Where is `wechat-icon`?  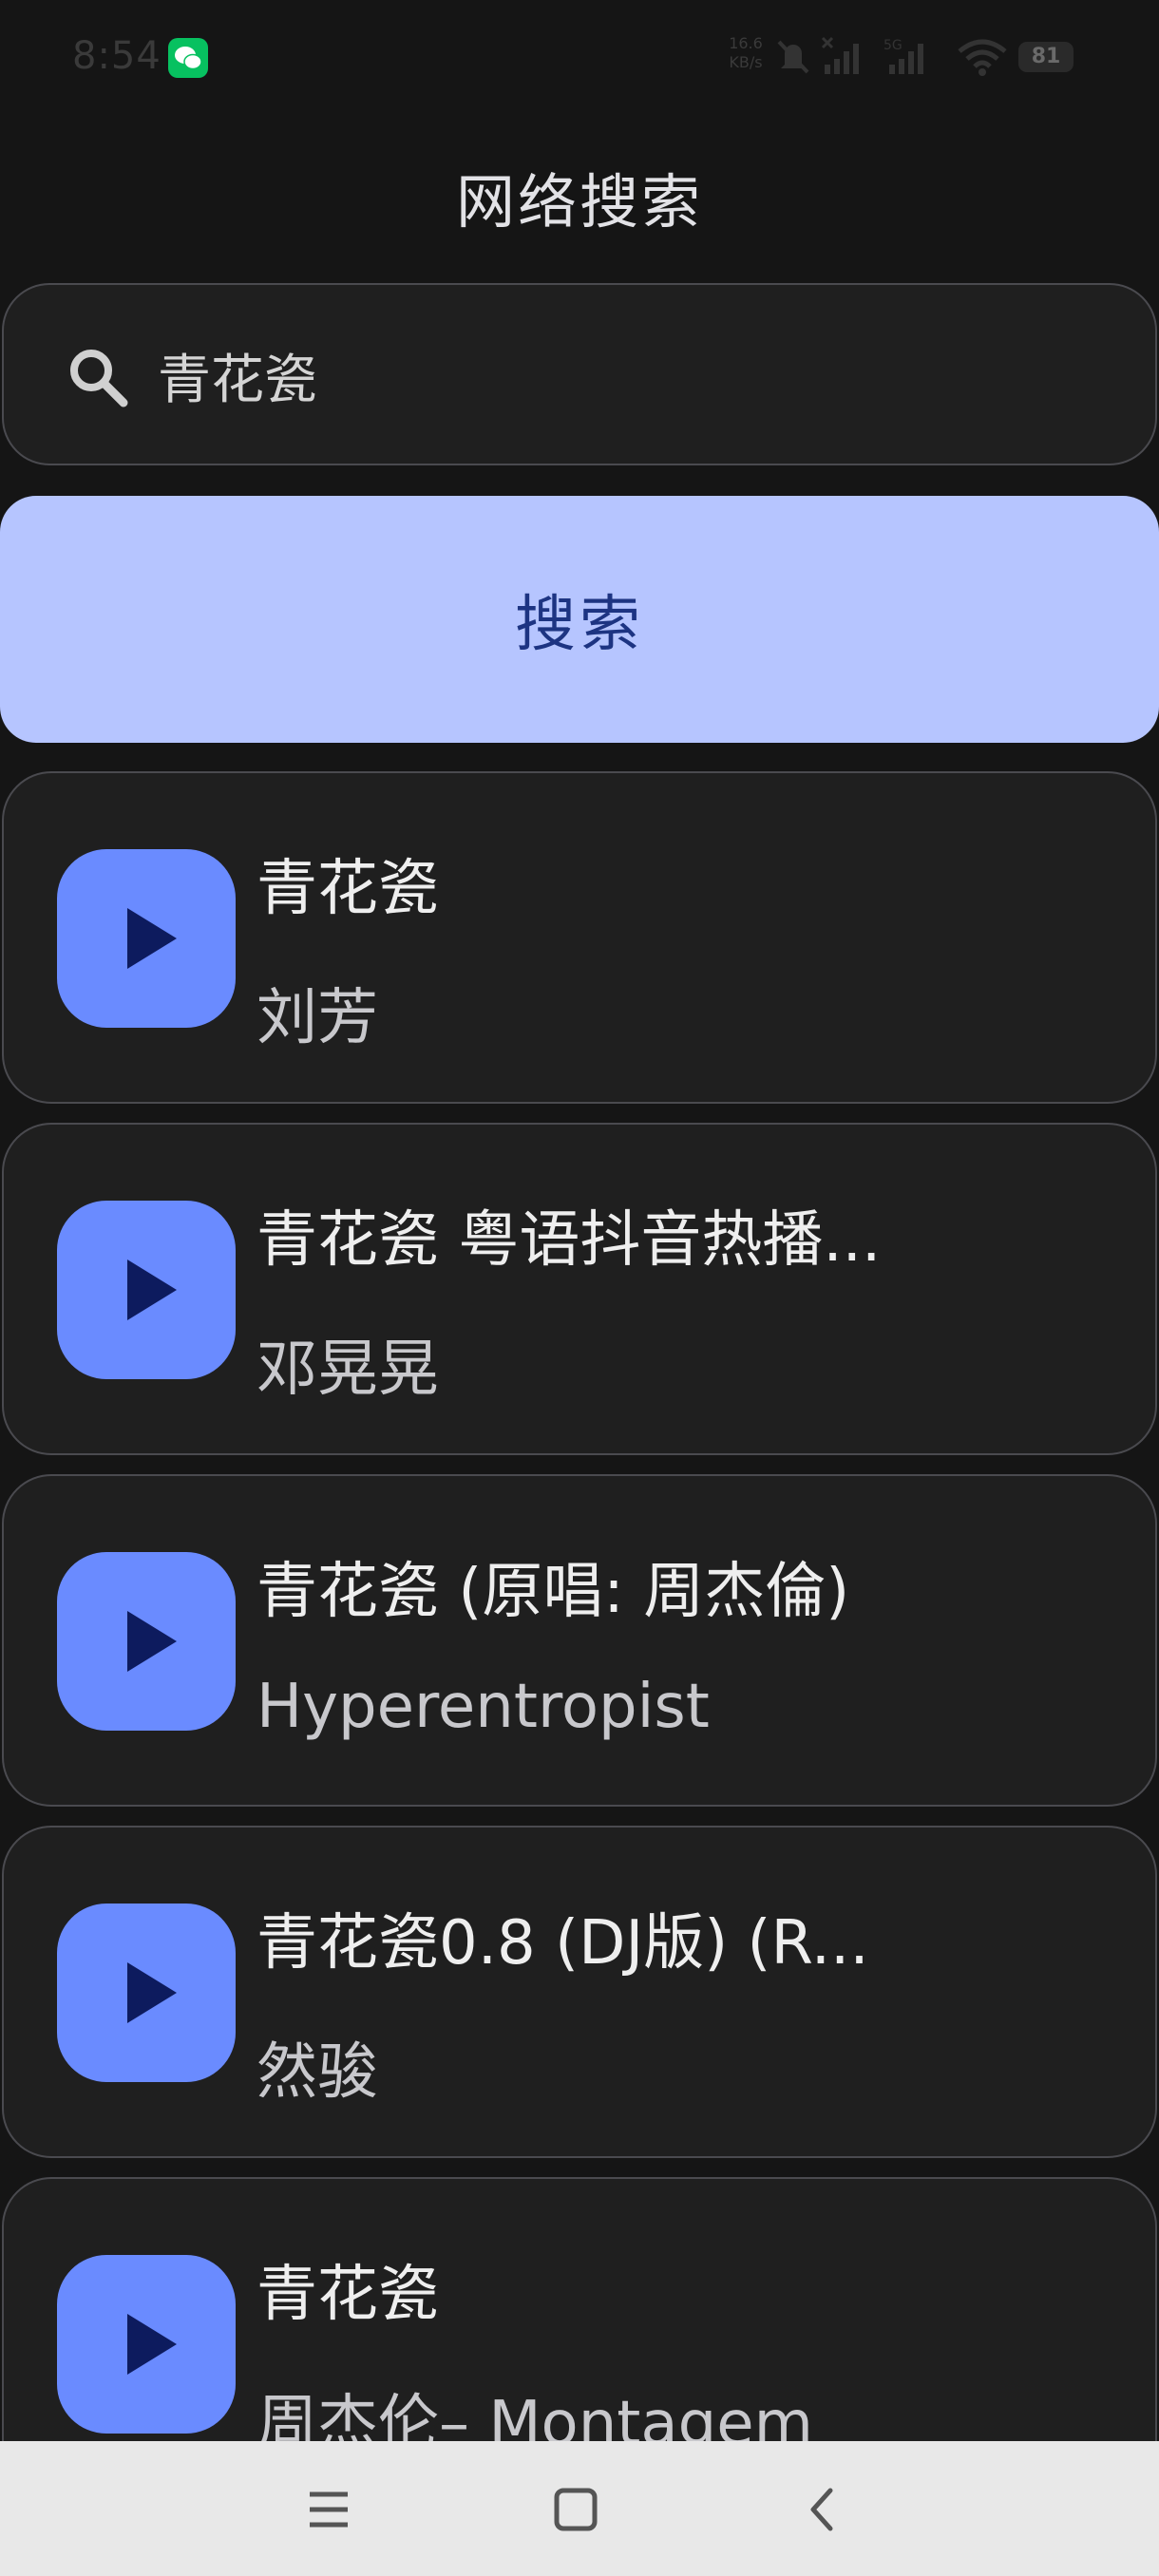 wechat-icon is located at coordinates (188, 58).